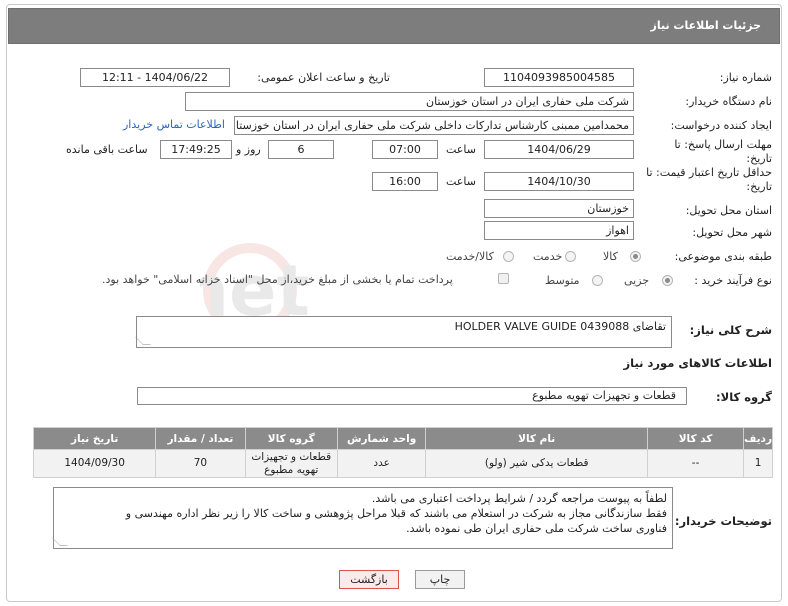 The width and height of the screenshot is (788, 606). I want to click on price-validity-time-field: 16:00, so click(405, 181).